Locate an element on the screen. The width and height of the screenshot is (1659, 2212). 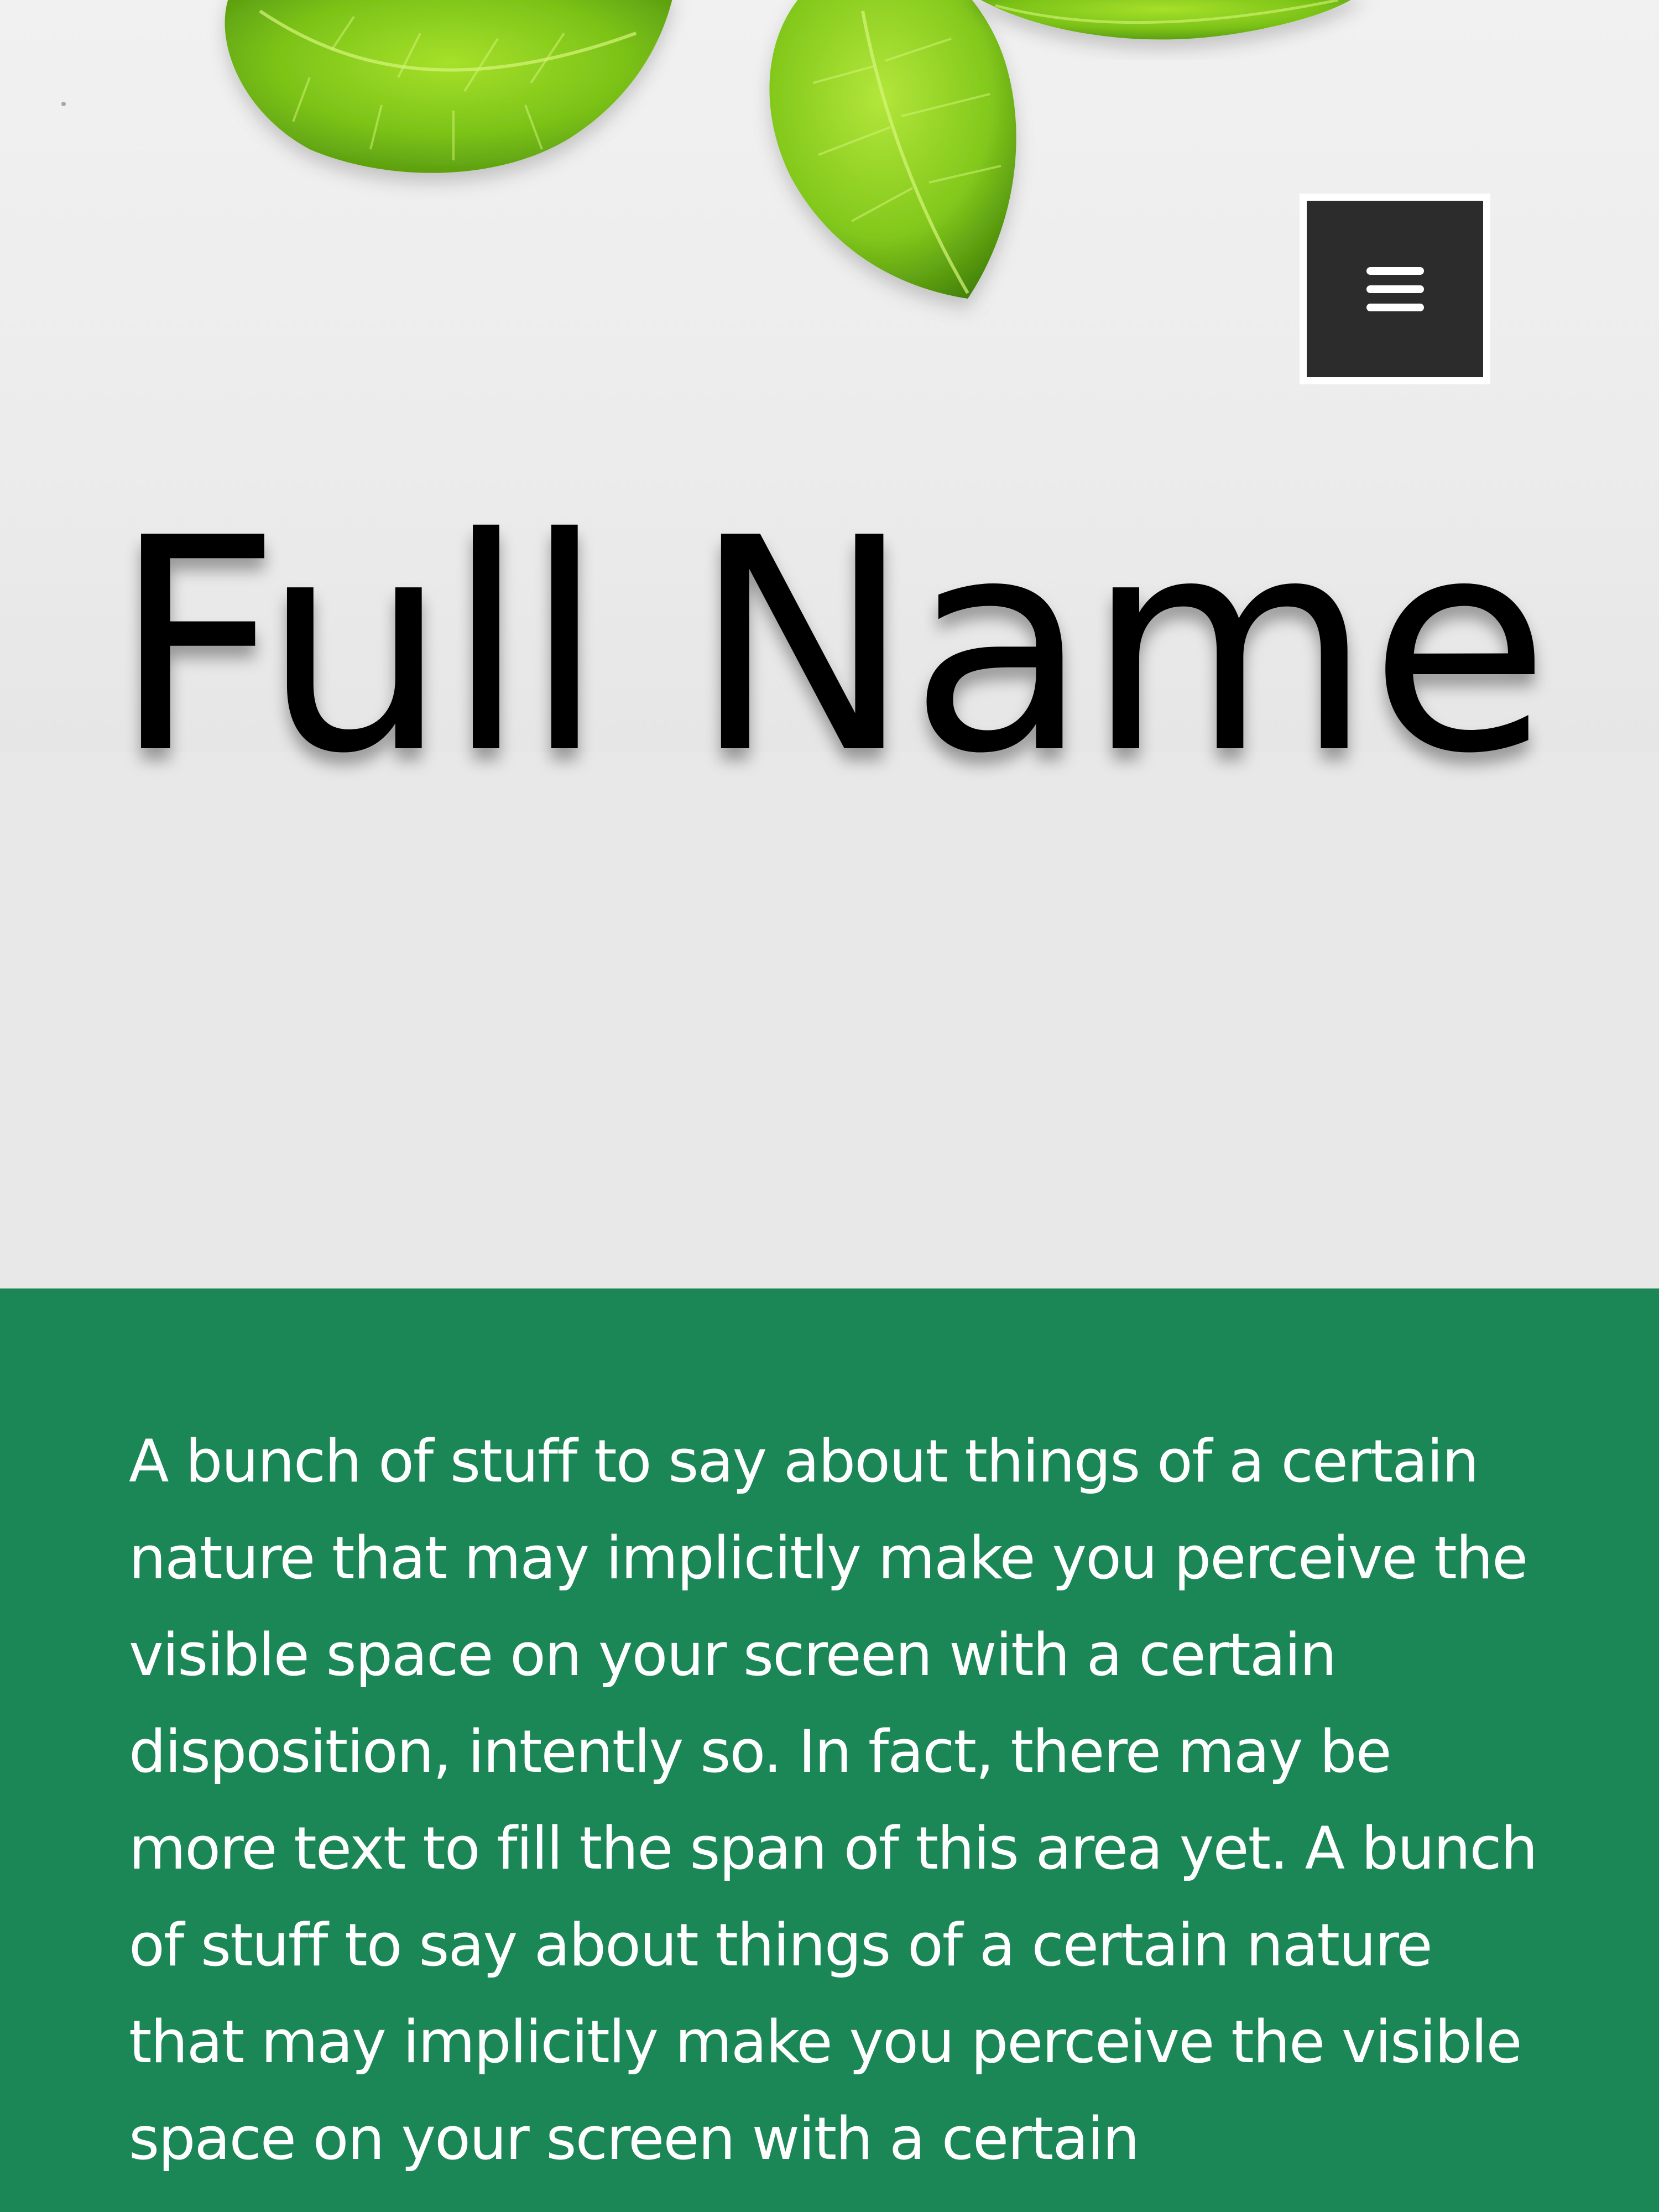
hamburger-menu-icon is located at coordinates (1395, 289).